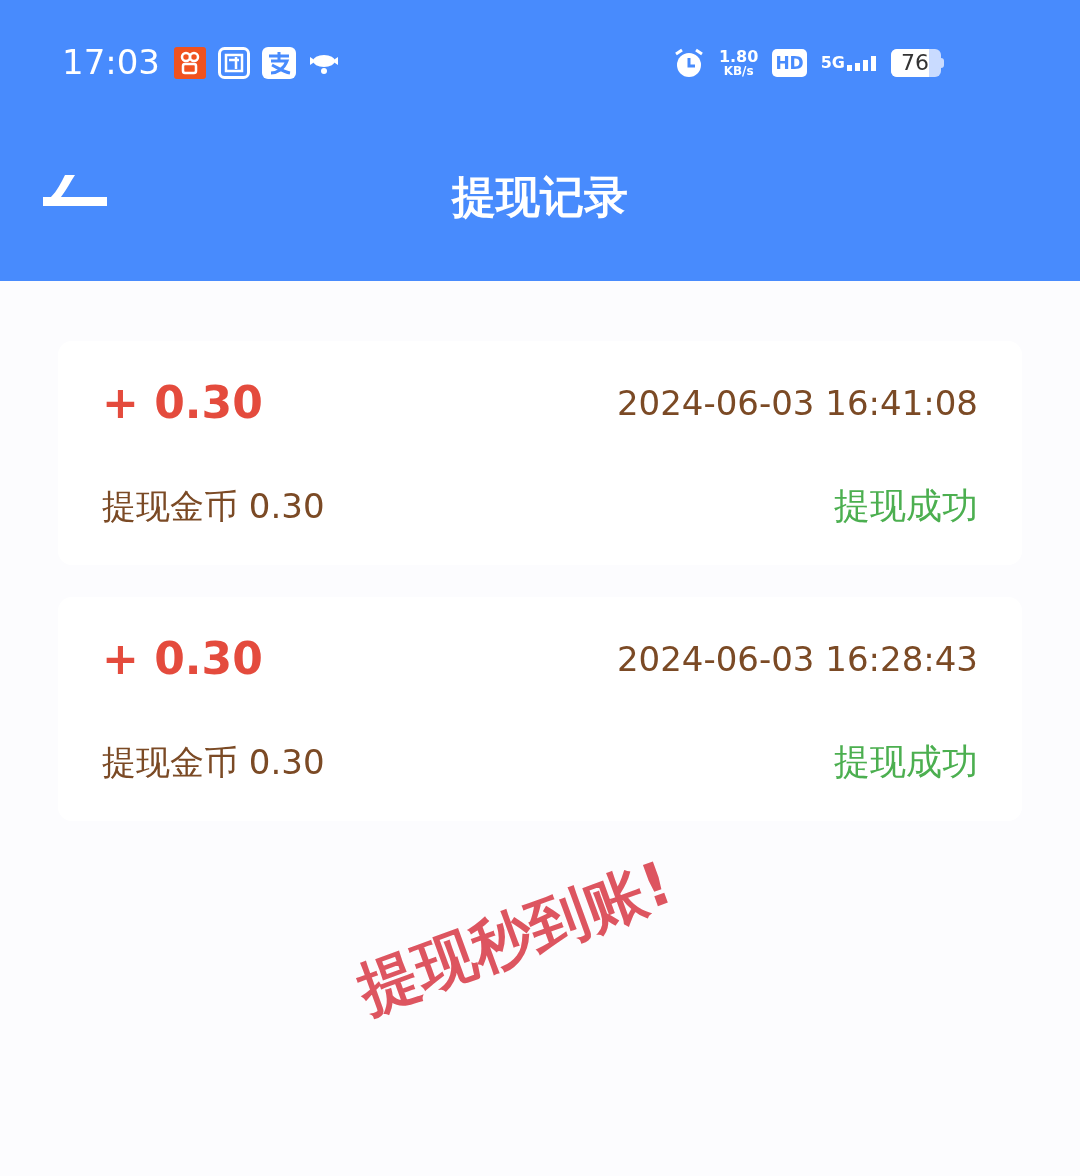 This screenshot has height=1176, width=1080. I want to click on network-type: 5G, so click(832, 62).